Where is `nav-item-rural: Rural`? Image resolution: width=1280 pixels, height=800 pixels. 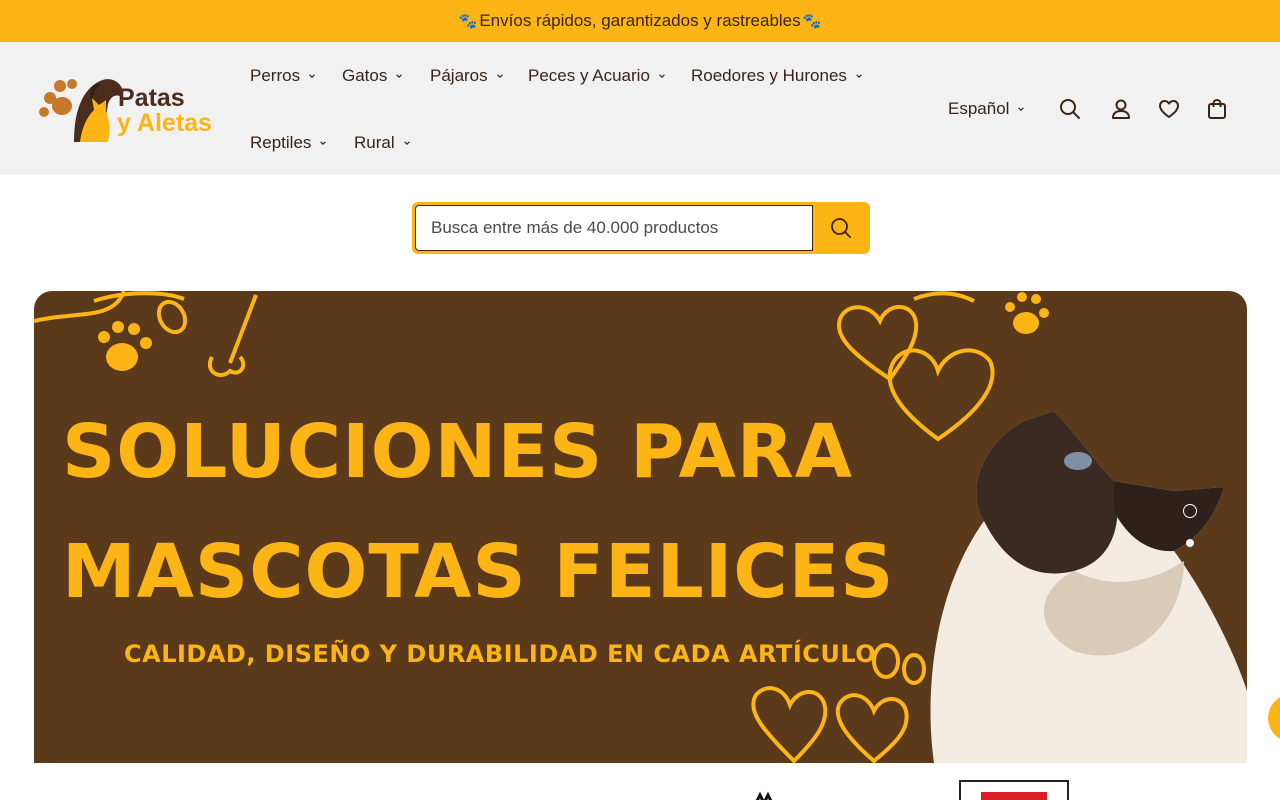
nav-item-rural: Rural is located at coordinates (382, 143).